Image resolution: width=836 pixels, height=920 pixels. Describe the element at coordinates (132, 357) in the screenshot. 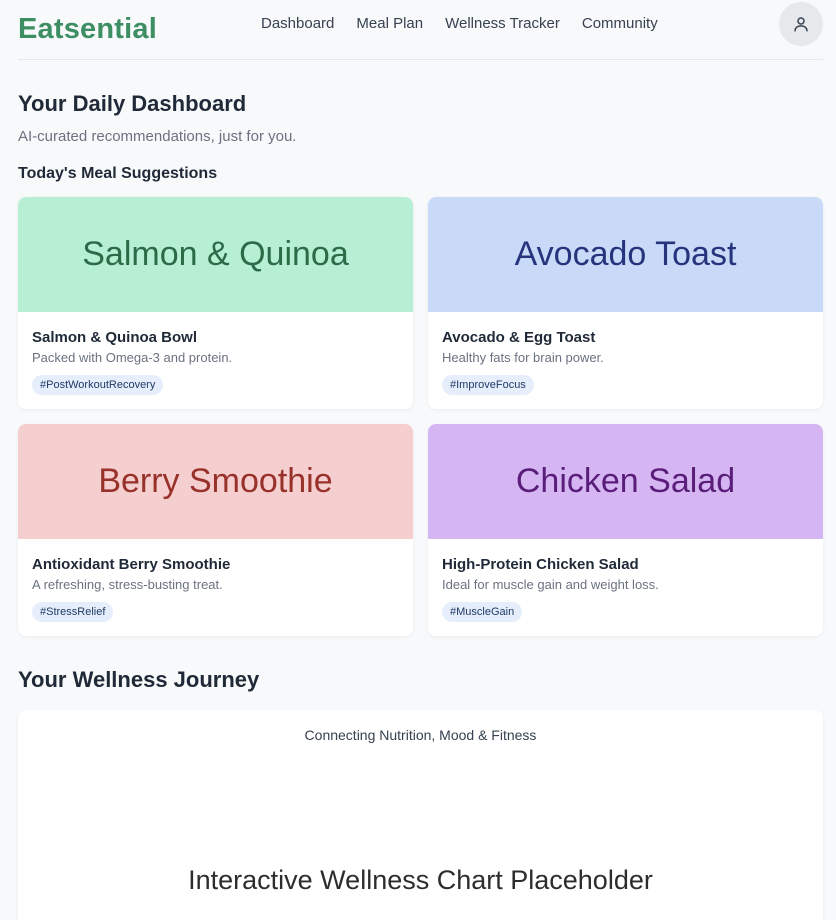

I see `meal-description: Packed with Omega-3 and protein.` at that location.